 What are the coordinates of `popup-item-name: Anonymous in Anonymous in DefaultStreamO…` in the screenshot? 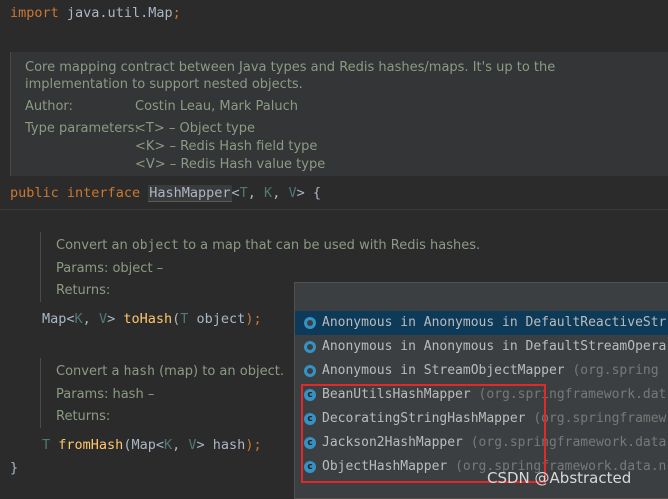 It's located at (494, 346).